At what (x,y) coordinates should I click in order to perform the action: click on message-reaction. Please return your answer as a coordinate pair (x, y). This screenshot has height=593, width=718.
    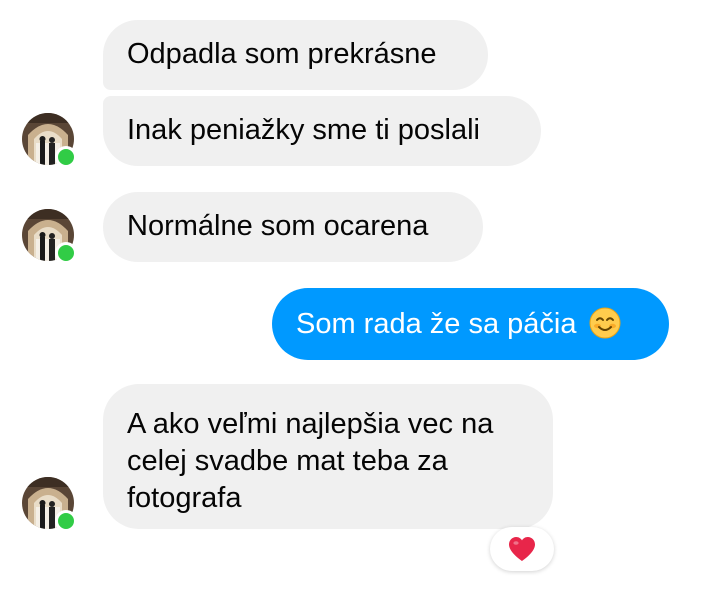
    Looking at the image, I should click on (522, 549).